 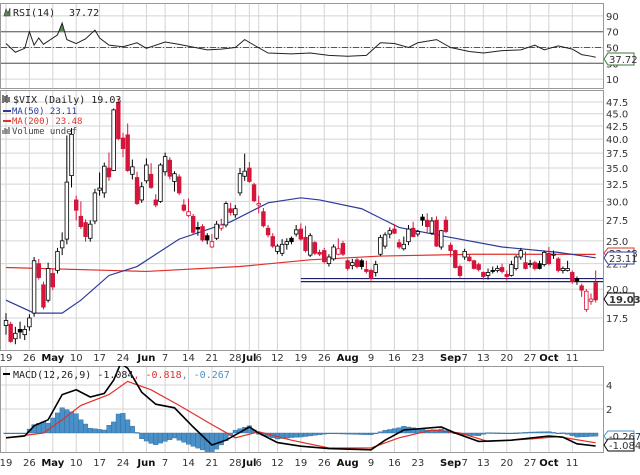 I want to click on date-label: 10, so click(x=76, y=463).